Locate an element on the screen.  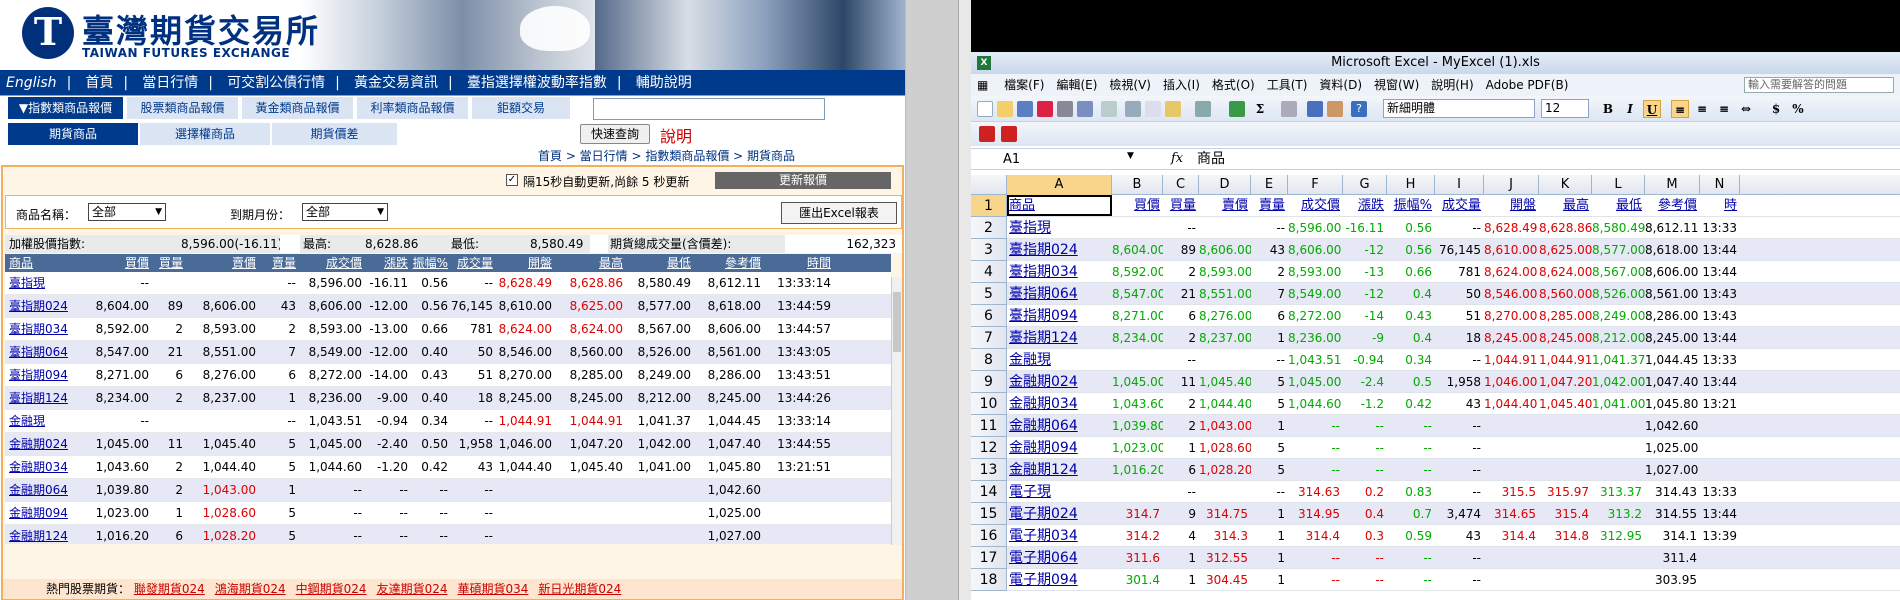
sheet-cell: 50 is located at coordinates (1459, 294).